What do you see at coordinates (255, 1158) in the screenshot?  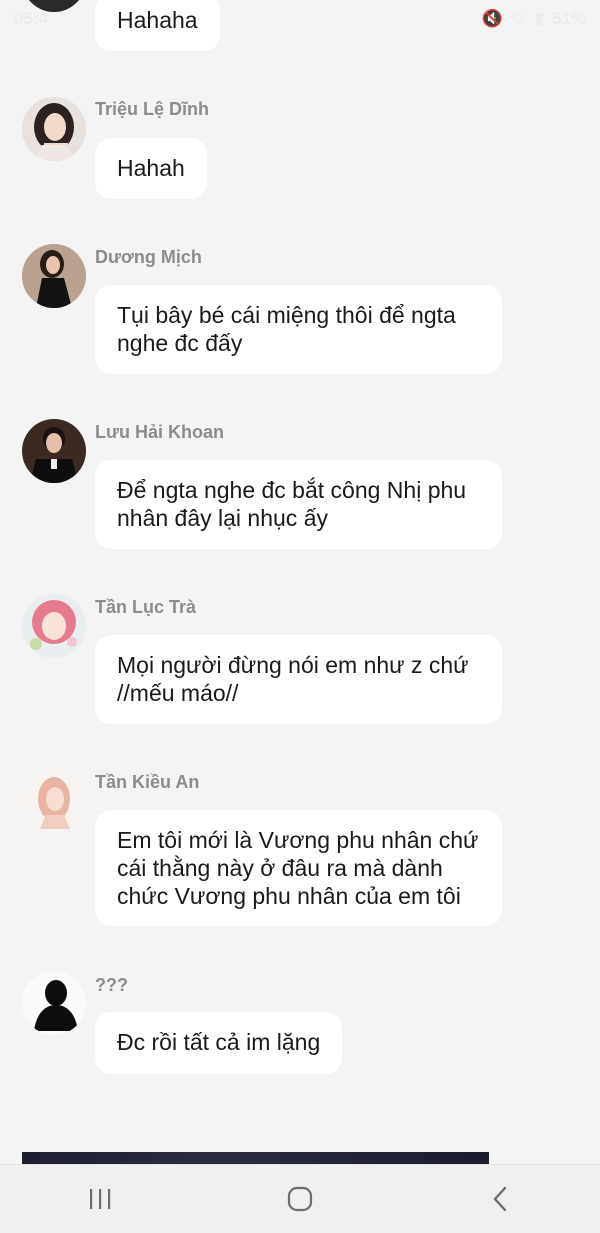 I see `media-preview` at bounding box center [255, 1158].